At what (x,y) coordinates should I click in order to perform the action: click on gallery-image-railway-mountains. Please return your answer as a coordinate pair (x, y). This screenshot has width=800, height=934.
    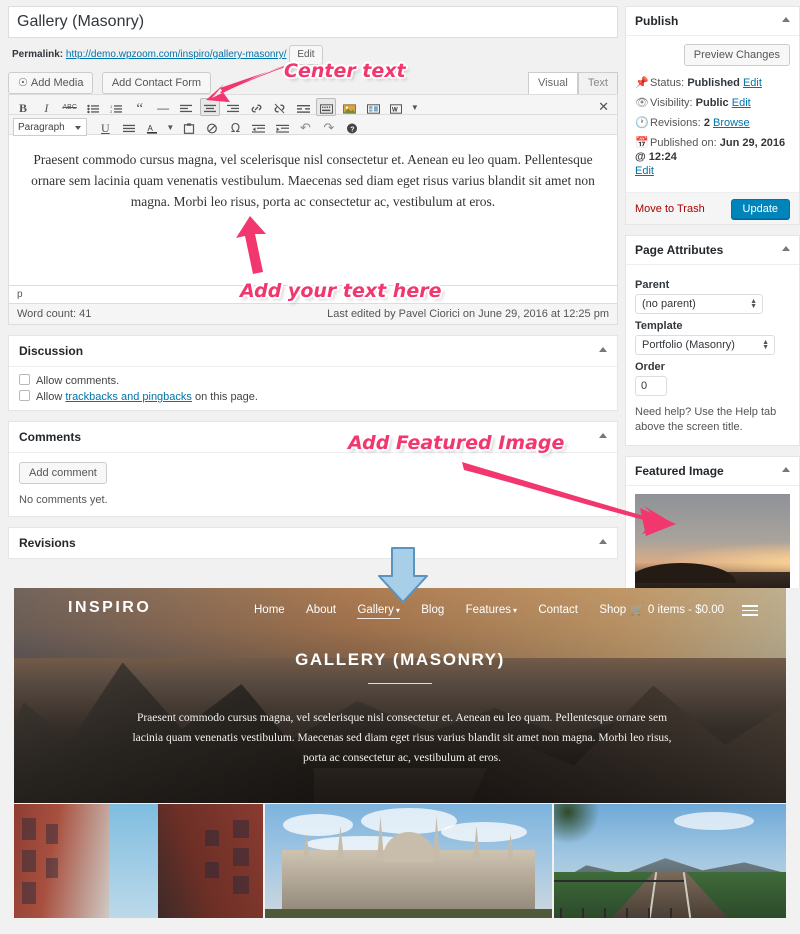
    Looking at the image, I should click on (670, 861).